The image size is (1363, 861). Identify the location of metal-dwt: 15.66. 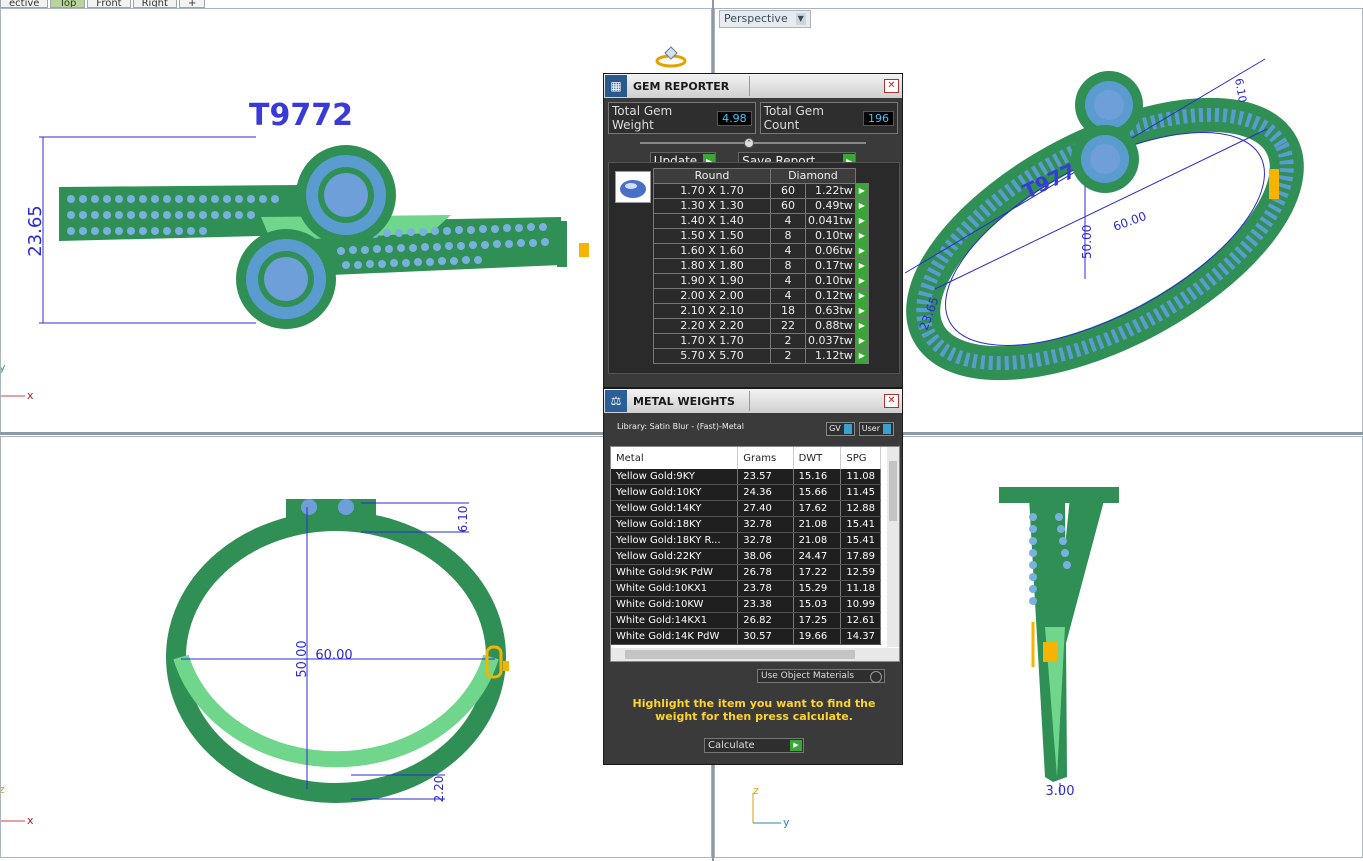
(817, 492).